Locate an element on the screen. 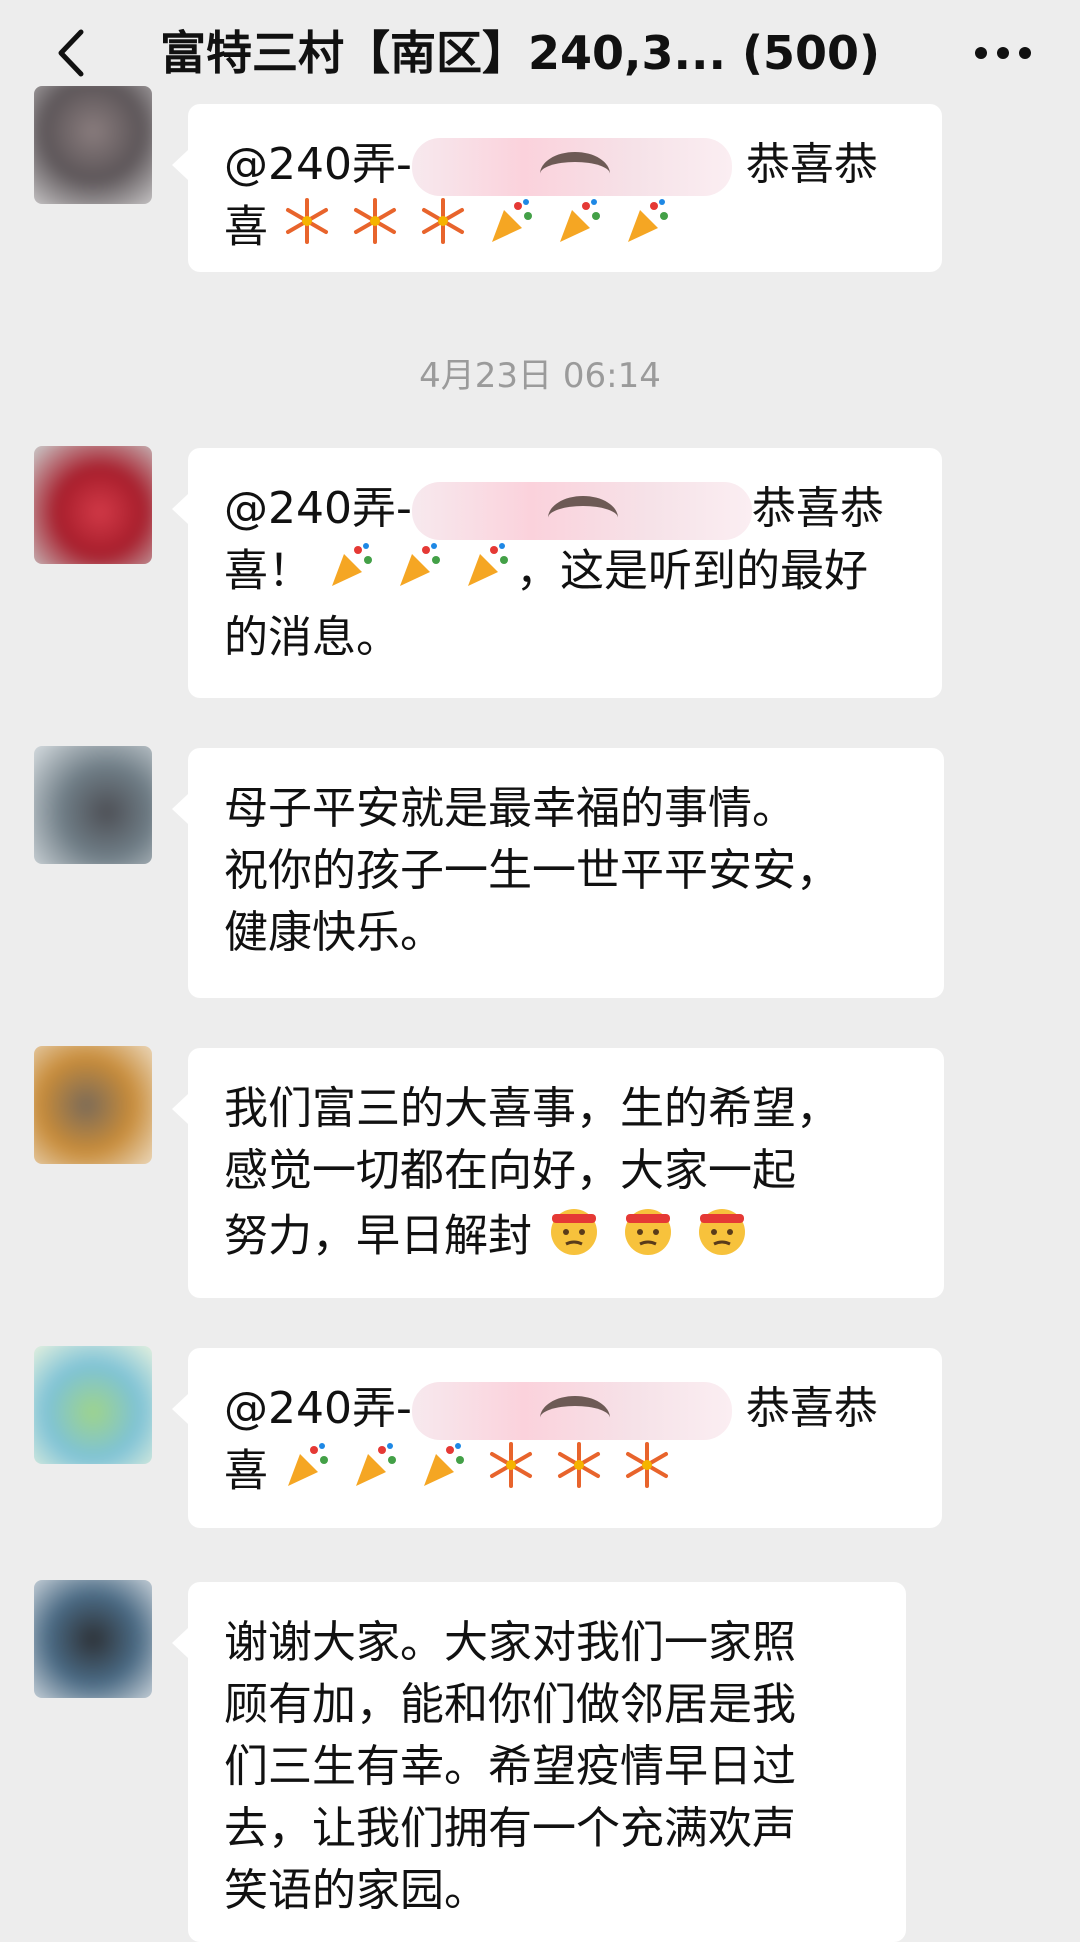  ellipsis-icon is located at coordinates (1003, 53).